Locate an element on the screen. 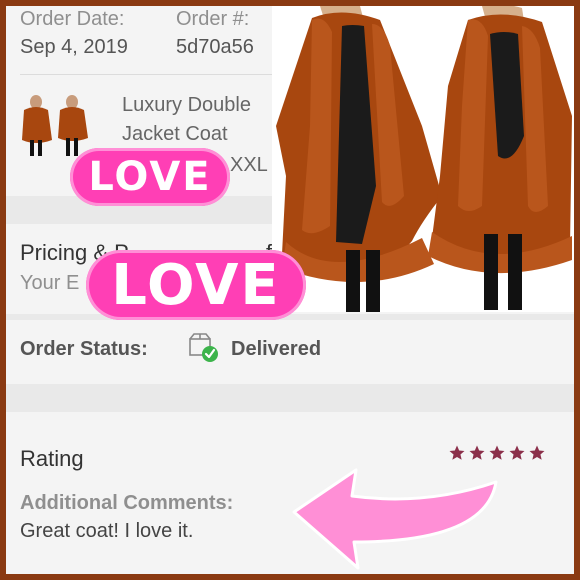 This screenshot has height=580, width=580. love-sticker-big: LOVE is located at coordinates (196, 285).